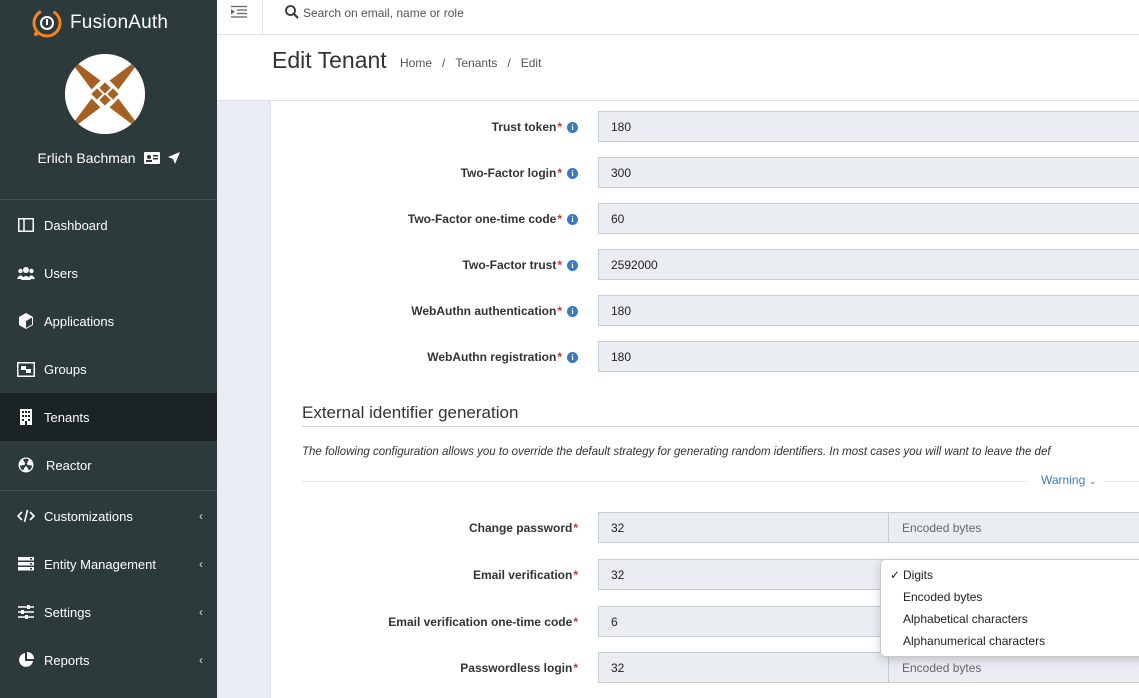  I want to click on dropdown-option-encoded-bytes: Encoded bytes, so click(942, 597).